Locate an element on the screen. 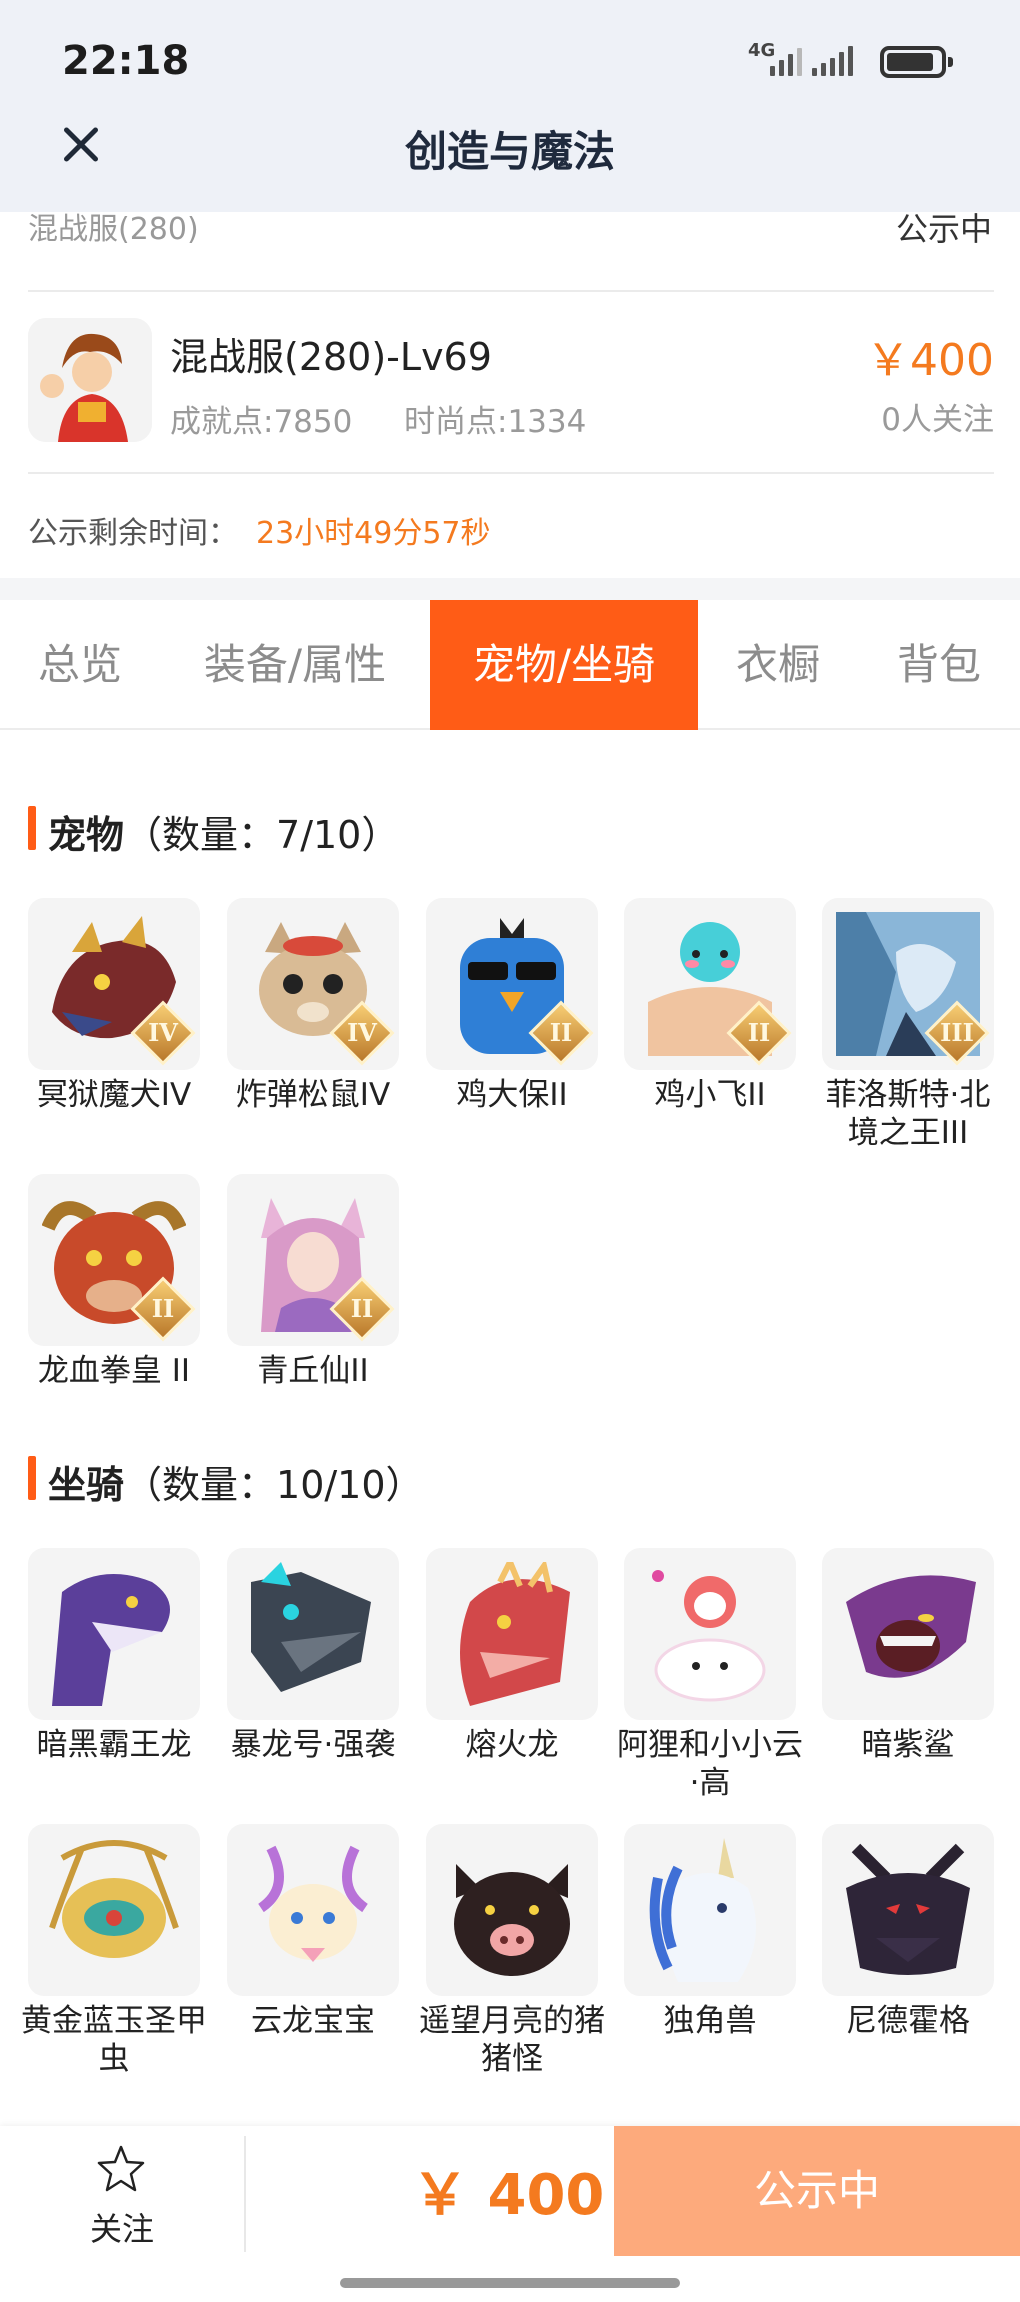 The image size is (1020, 2302). pet-card: II 鸡小飞II is located at coordinates (710, 1006).